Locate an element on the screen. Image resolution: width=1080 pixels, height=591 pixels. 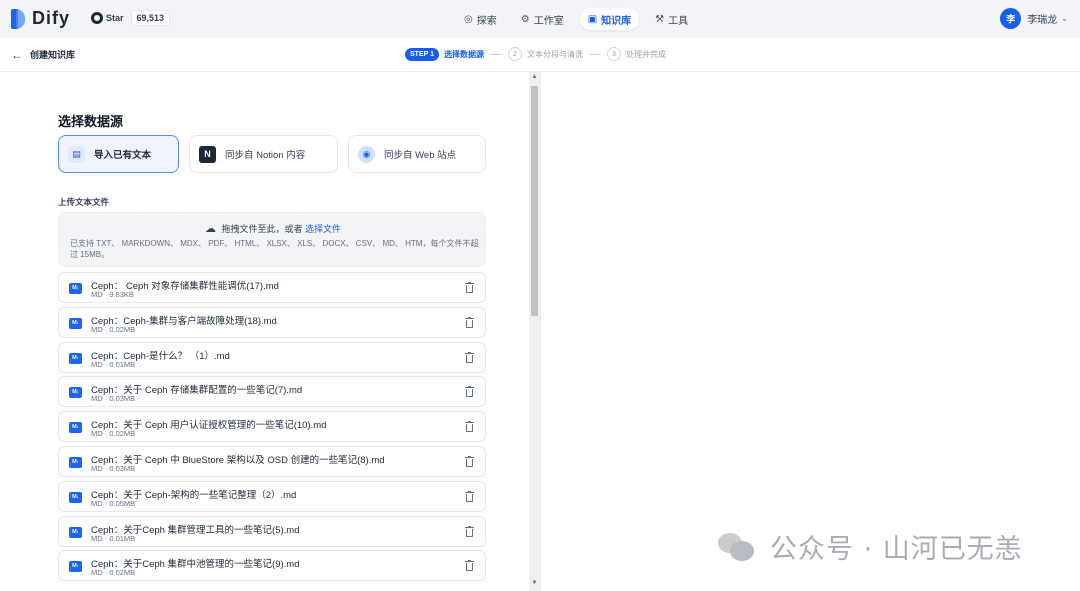
step2-number: 2 is located at coordinates (515, 54).